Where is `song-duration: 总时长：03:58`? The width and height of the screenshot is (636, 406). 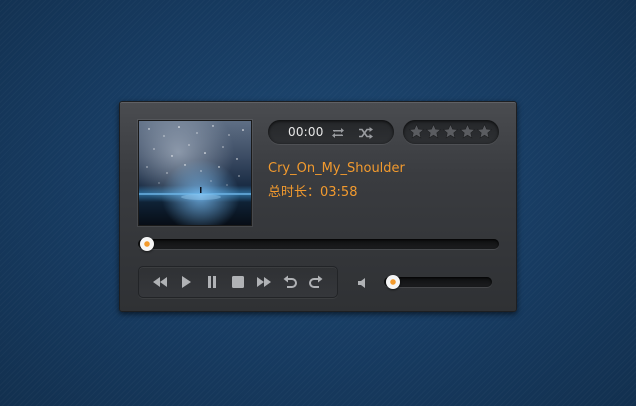 song-duration: 总时长：03:58 is located at coordinates (313, 192).